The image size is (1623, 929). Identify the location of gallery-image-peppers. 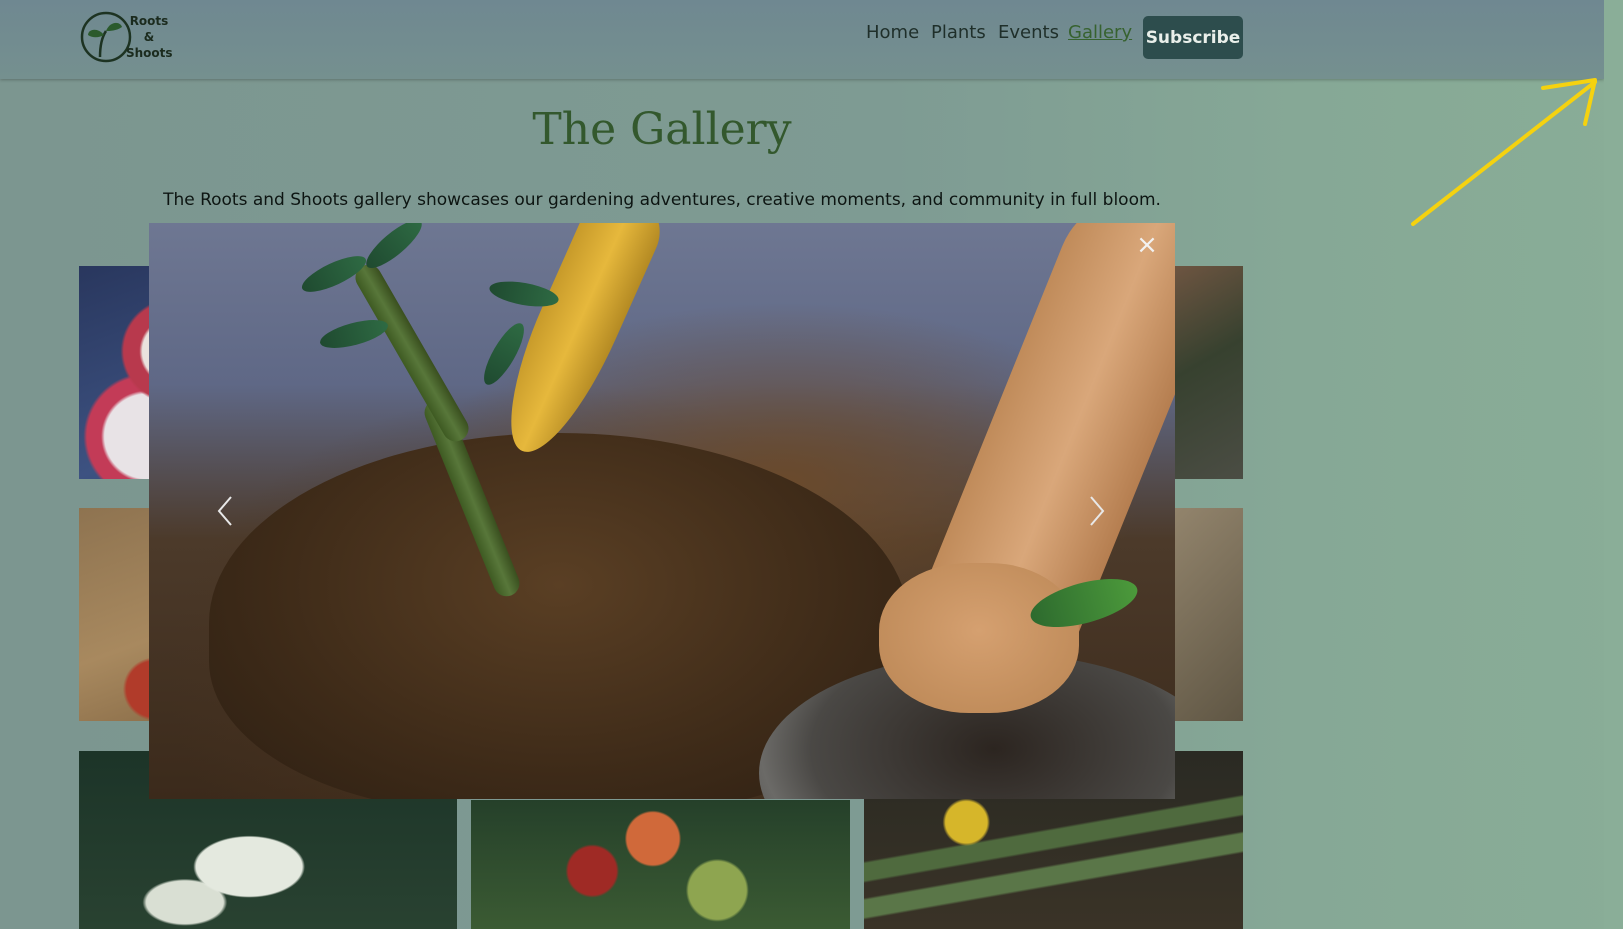
(660, 864).